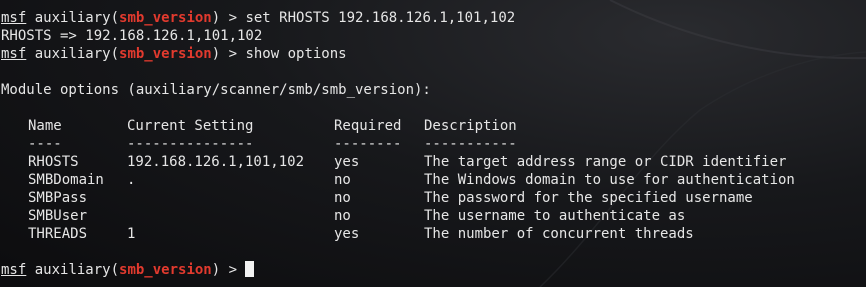  What do you see at coordinates (53, 162) in the screenshot?
I see `option-name: RHOSTS` at bounding box center [53, 162].